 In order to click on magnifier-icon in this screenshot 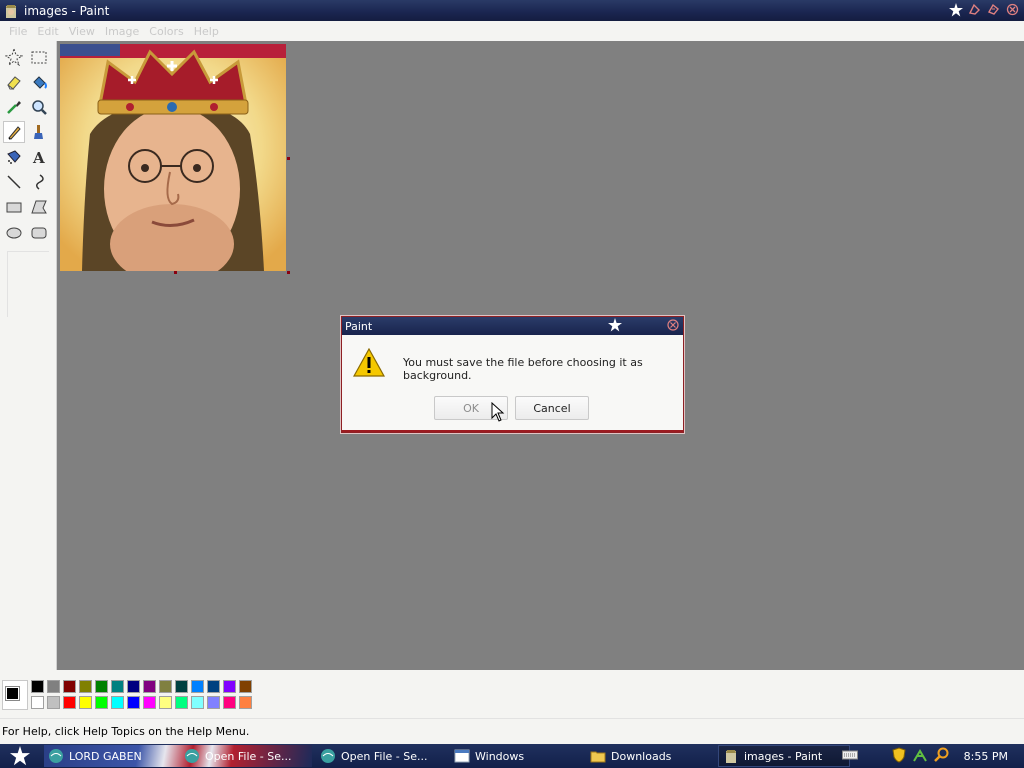, I will do `click(39, 107)`.